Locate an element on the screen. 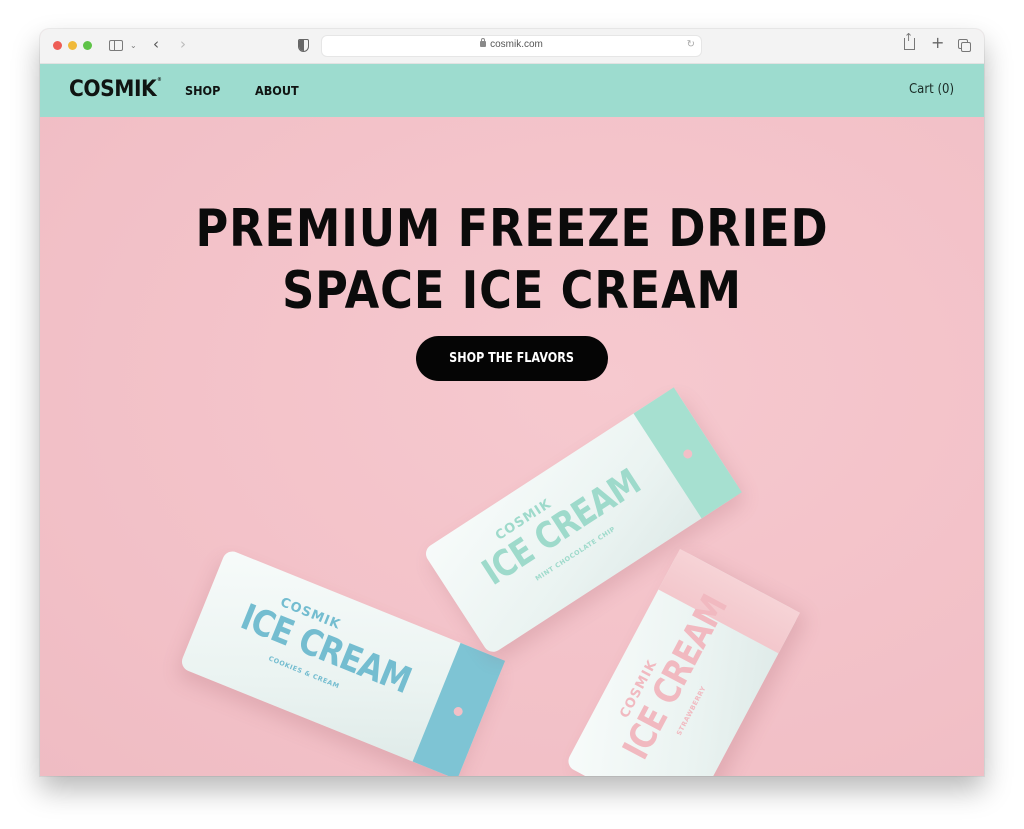 Image resolution: width=1024 pixels, height=829 pixels. plus-icon: + is located at coordinates (937, 43).